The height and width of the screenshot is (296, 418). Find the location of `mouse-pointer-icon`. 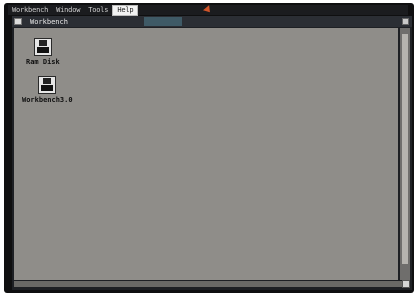

mouse-pointer-icon is located at coordinates (208, 10).